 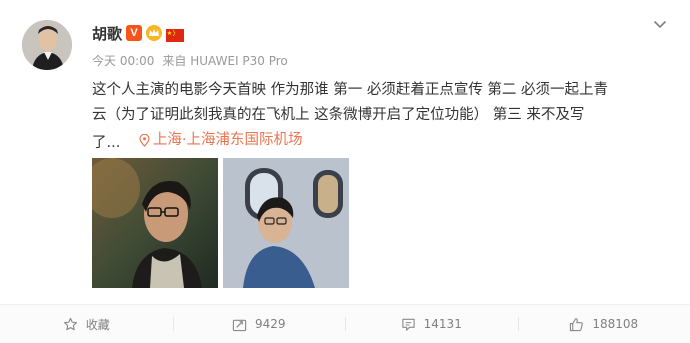 I want to click on post-text-line: 云（为了证明此刻我真的在飞机上 这条微博开启了定位功能） 第三 来不及写, so click(x=382, y=115).